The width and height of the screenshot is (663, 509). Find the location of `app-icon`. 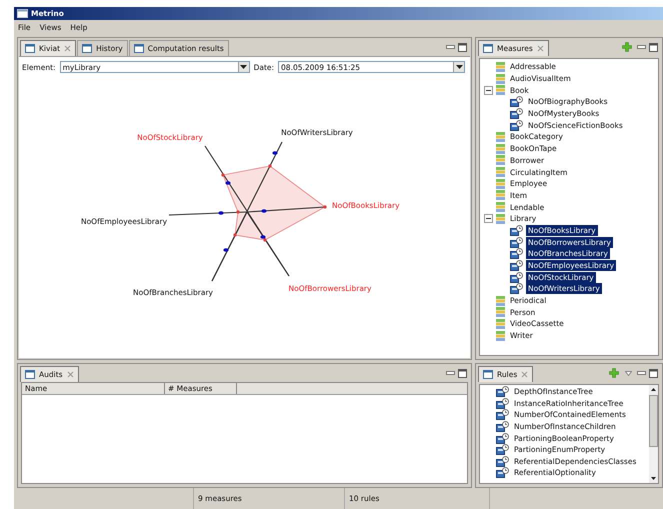

app-icon is located at coordinates (22, 13).